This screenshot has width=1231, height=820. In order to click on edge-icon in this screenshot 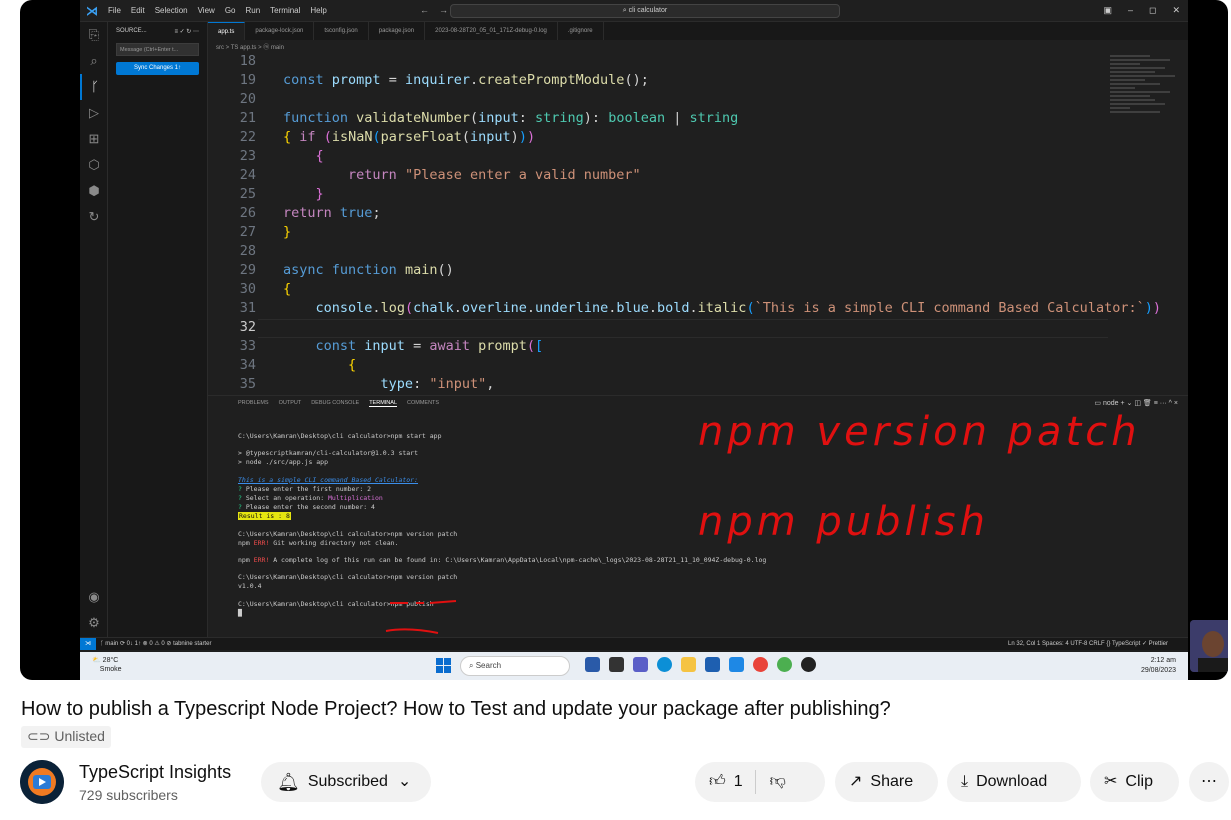, I will do `click(664, 664)`.